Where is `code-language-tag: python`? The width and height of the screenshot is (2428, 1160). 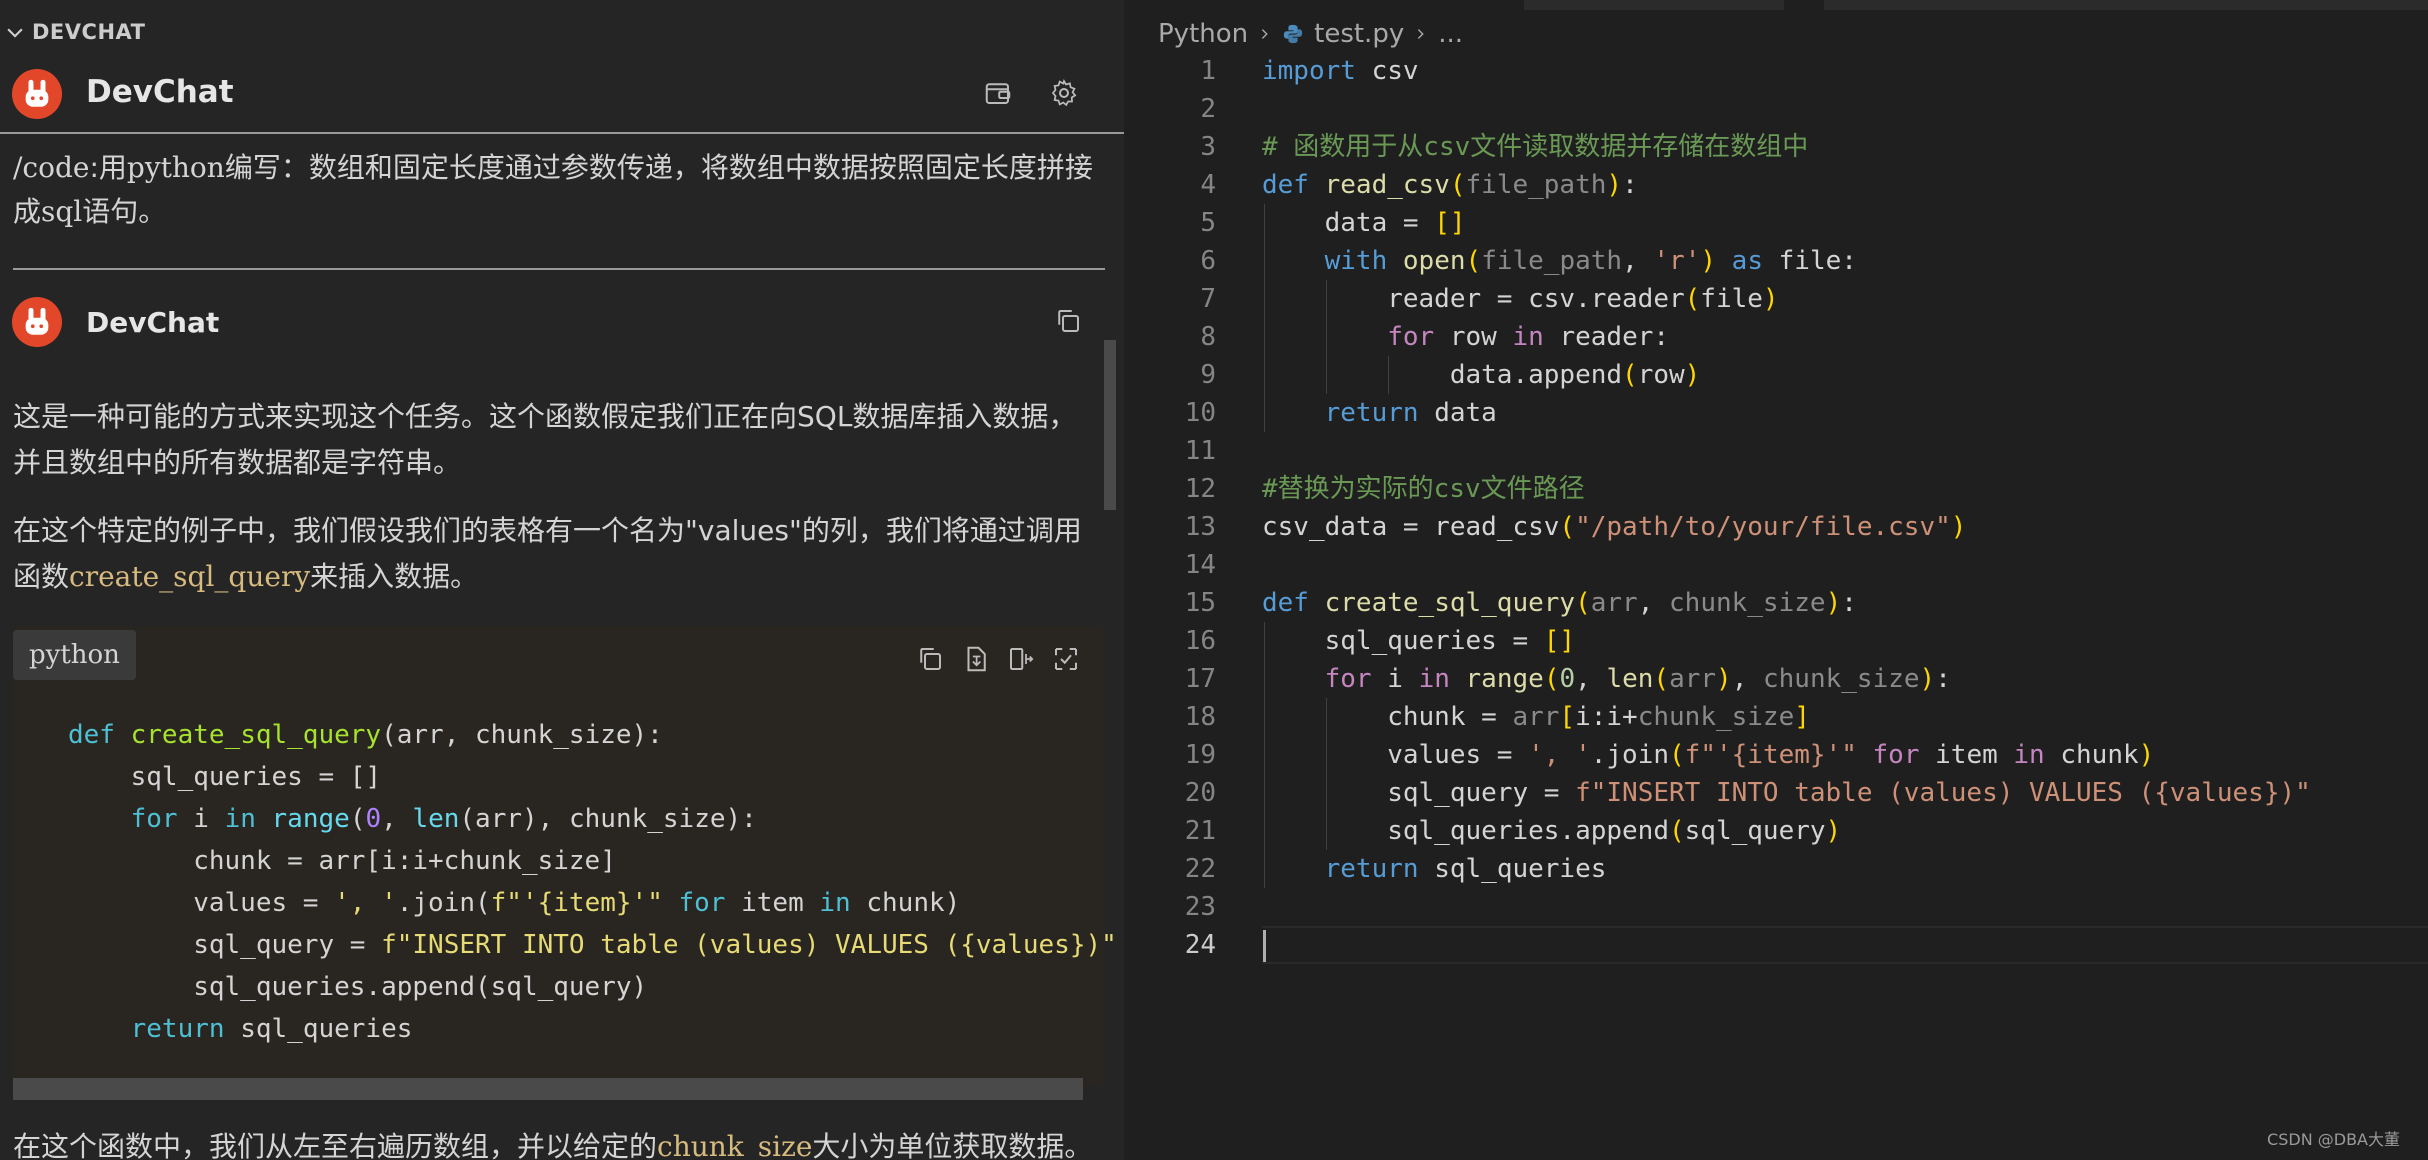
code-language-tag: python is located at coordinates (74, 655).